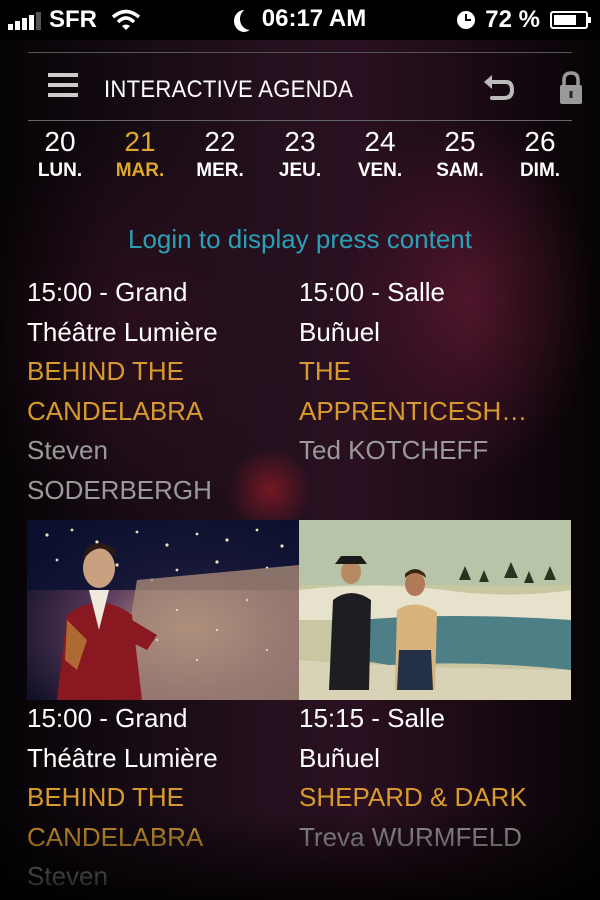 This screenshot has width=600, height=900. I want to click on day-21-selected: 21 MAR., so click(140, 159).